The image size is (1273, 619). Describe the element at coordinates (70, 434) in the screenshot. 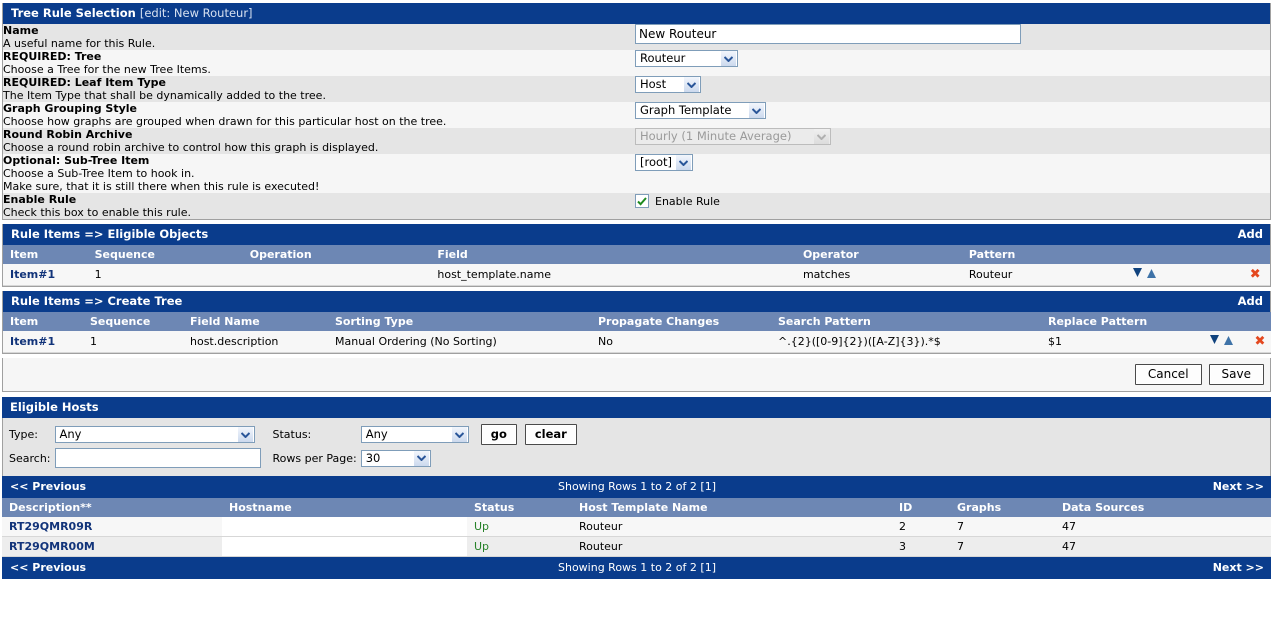

I see `type-select-value: Any` at that location.